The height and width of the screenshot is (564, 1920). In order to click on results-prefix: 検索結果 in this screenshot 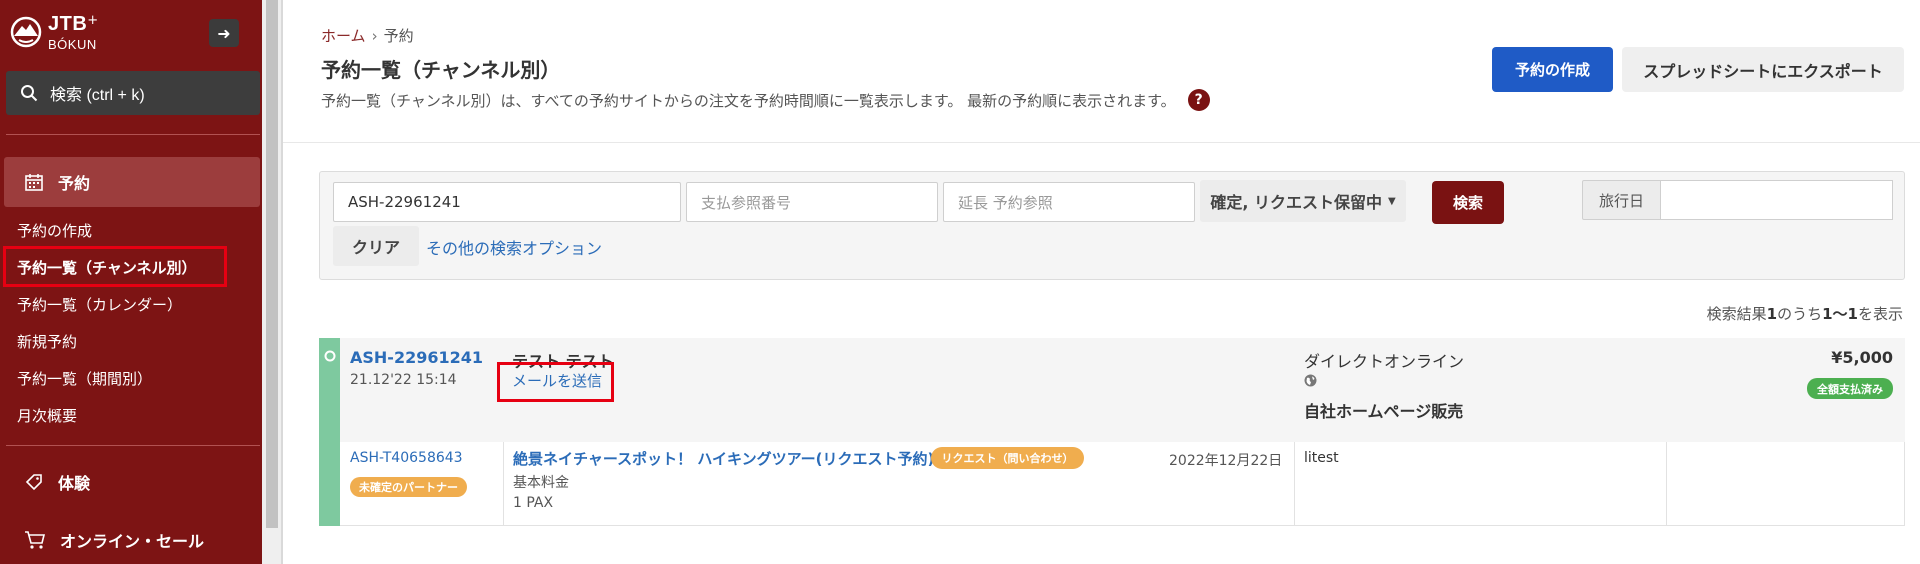, I will do `click(1736, 314)`.